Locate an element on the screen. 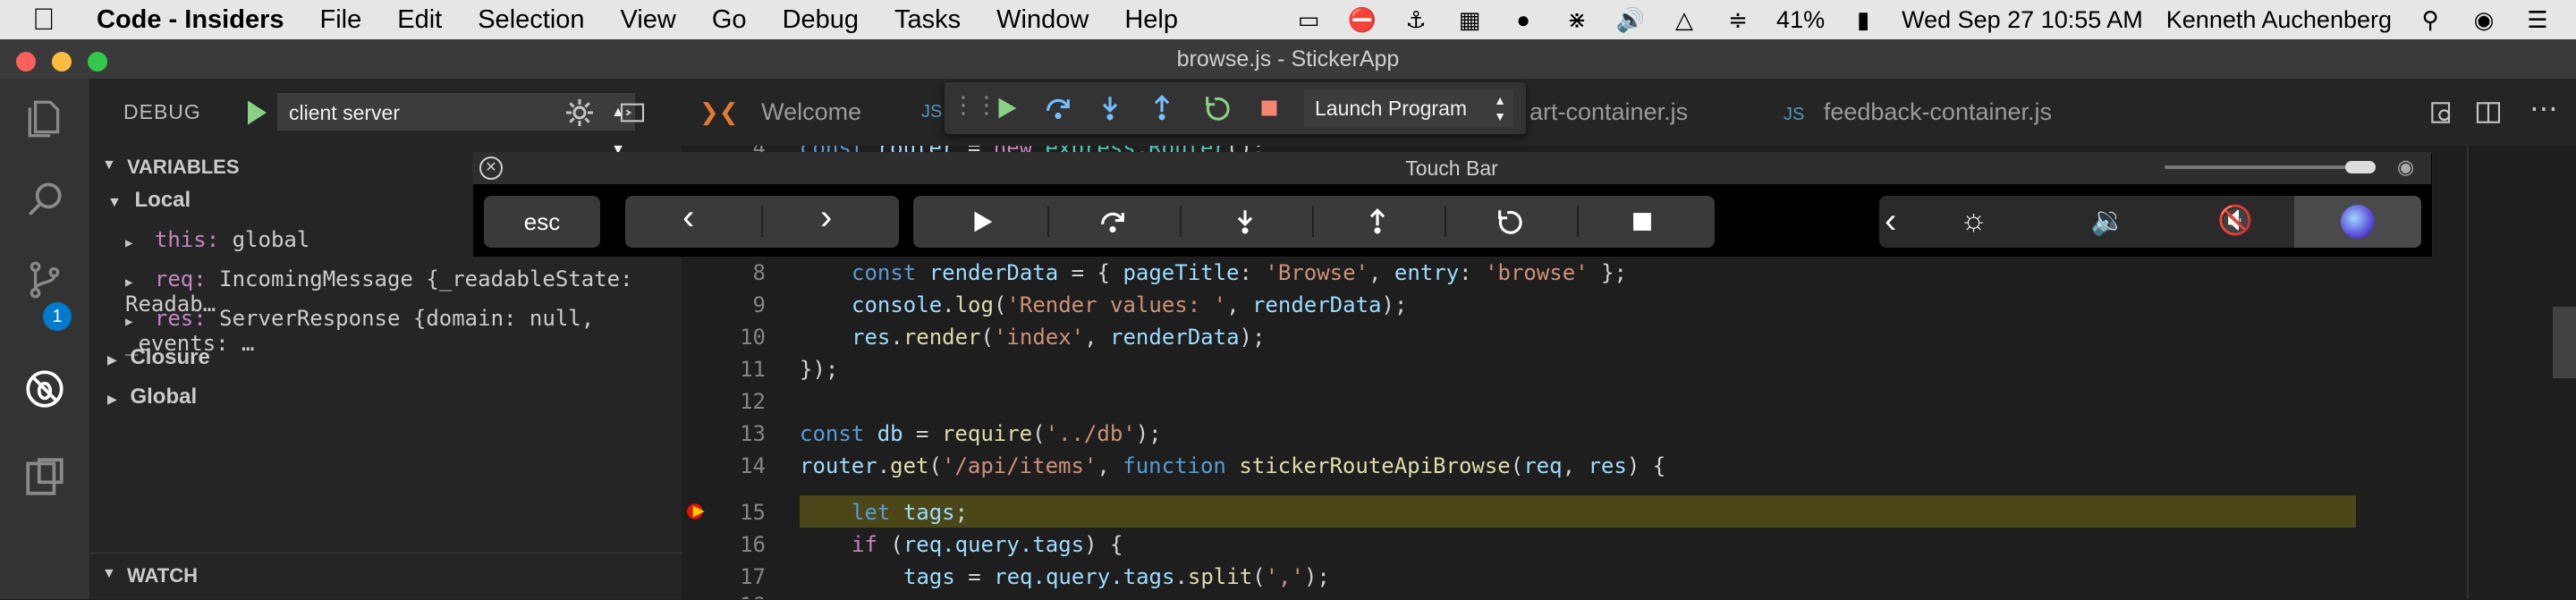 The height and width of the screenshot is (600, 2576). back-chevron-icon: ‹ is located at coordinates (688, 218).